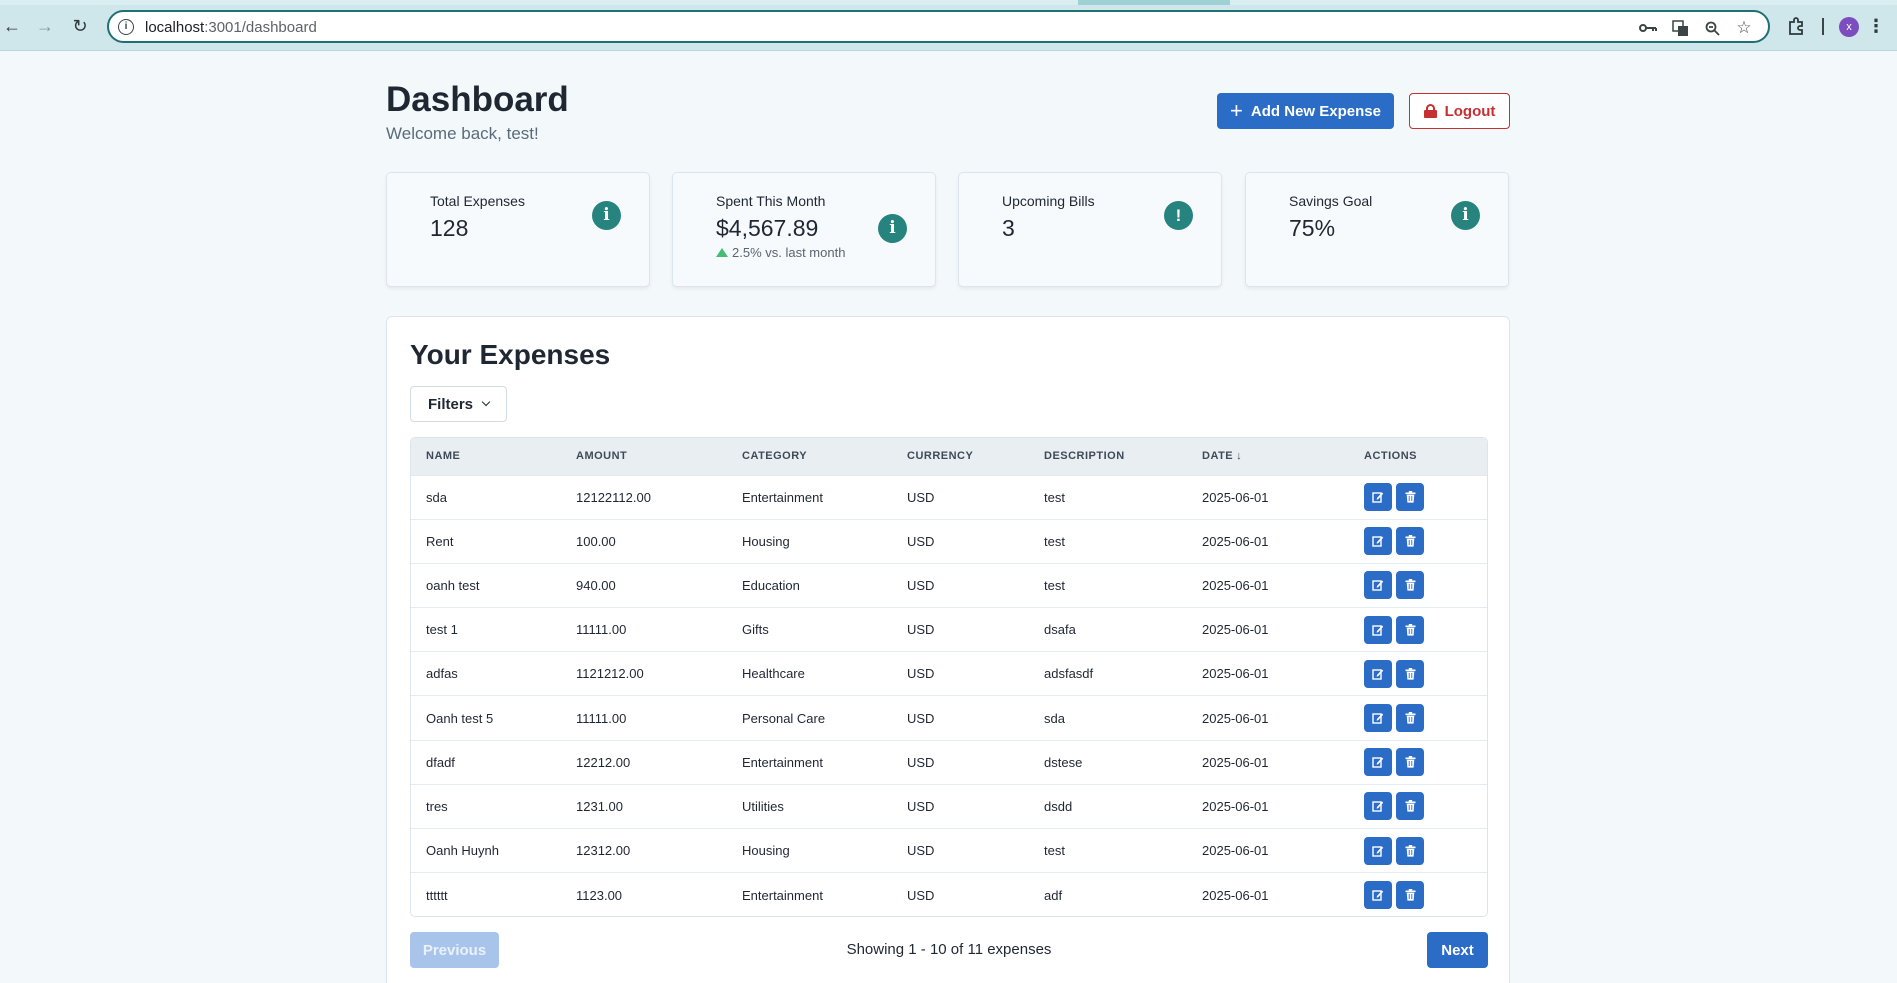  I want to click on url-text: localhost:3001/dashboard, so click(231, 27).